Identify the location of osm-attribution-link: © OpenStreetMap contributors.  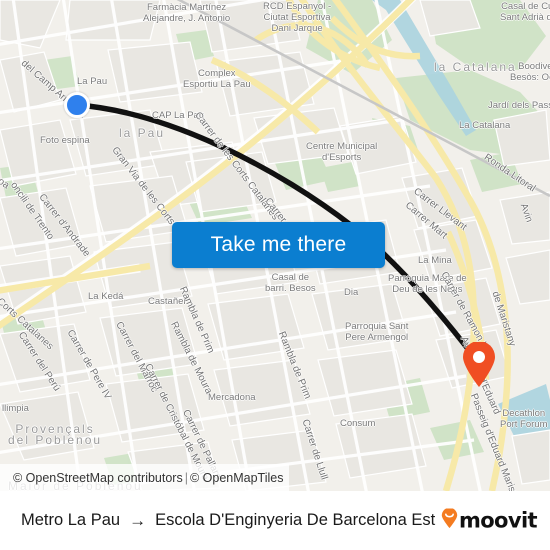
(98, 478).